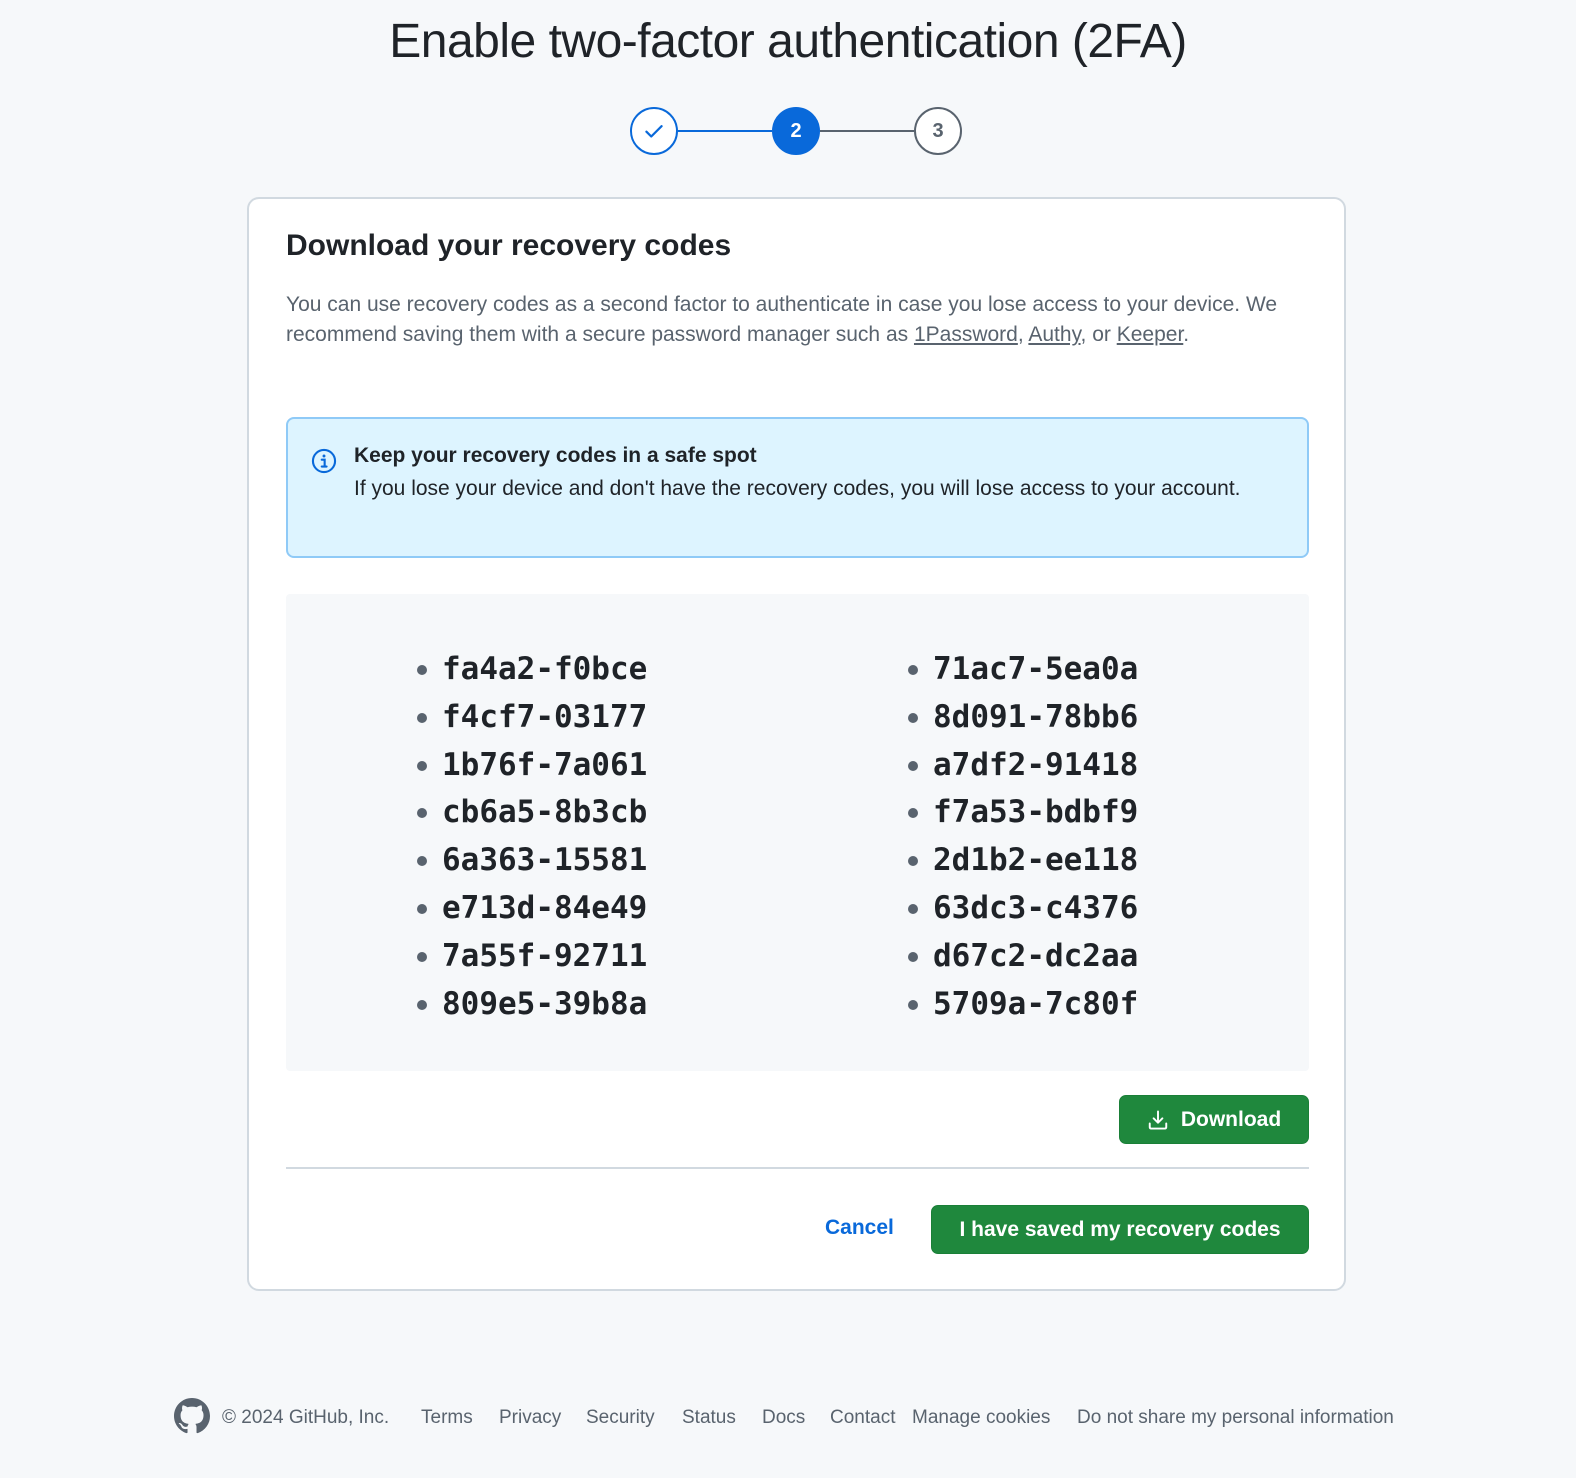 This screenshot has width=1576, height=1478. Describe the element at coordinates (1098, 334) in the screenshot. I see `description-separator: , or` at that location.